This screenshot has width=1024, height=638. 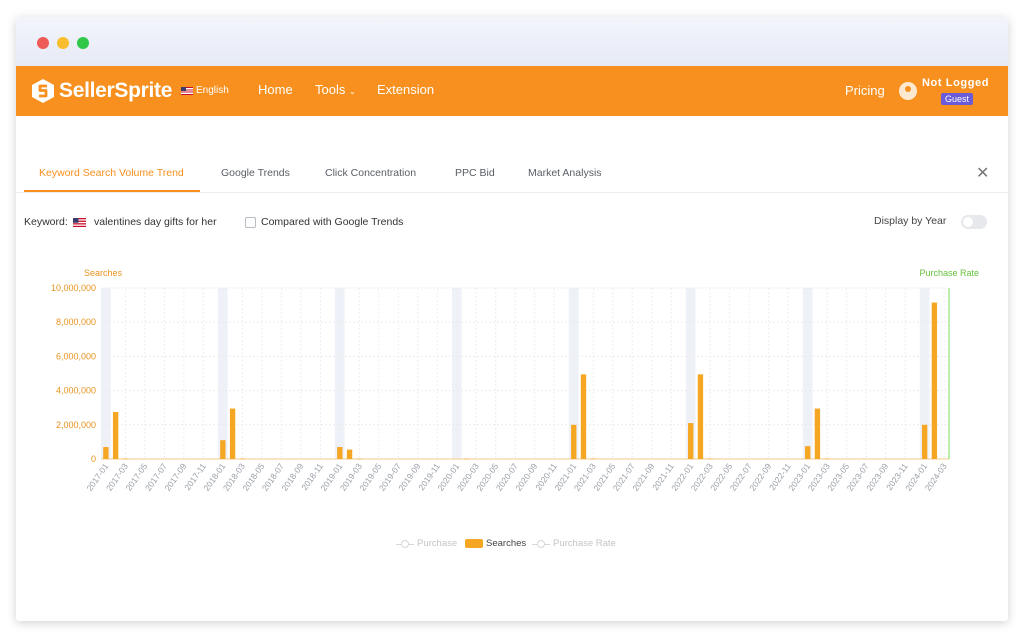 What do you see at coordinates (474, 543) in the screenshot?
I see `bar-marker-icon` at bounding box center [474, 543].